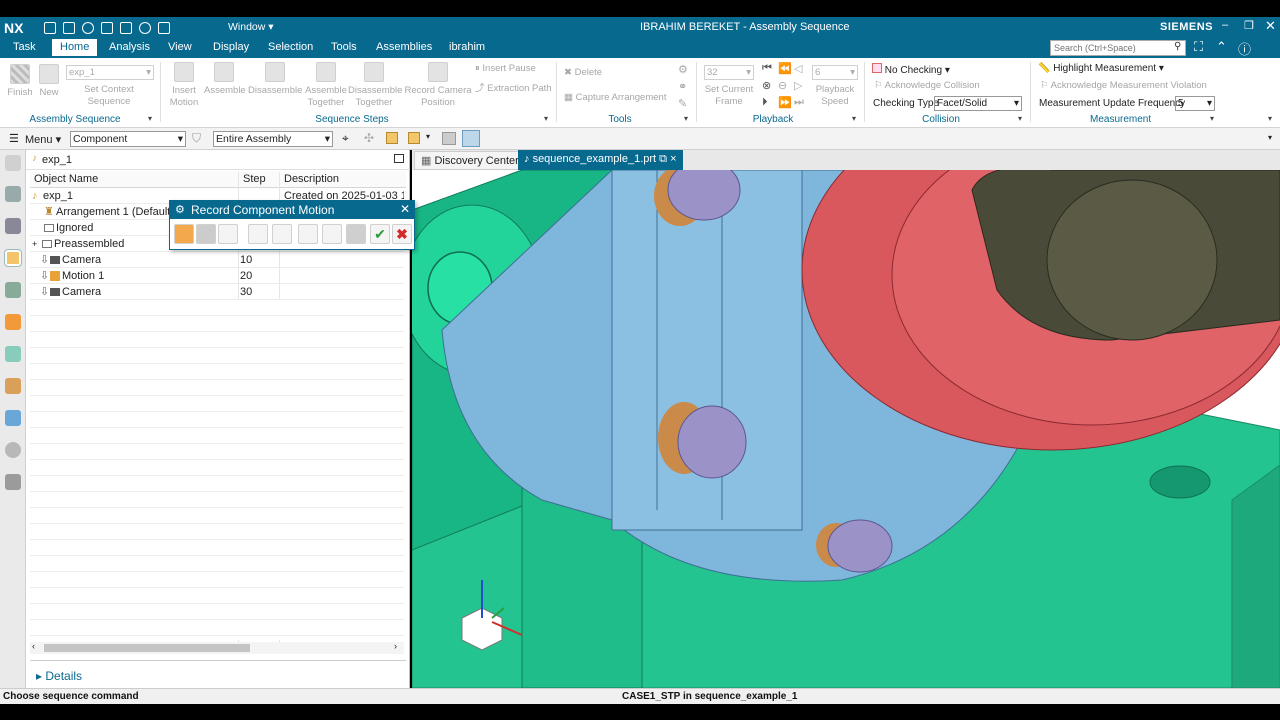 This screenshot has width=1280, height=720. Describe the element at coordinates (33, 646) in the screenshot. I see `scroll-left-icon: ‹` at that location.